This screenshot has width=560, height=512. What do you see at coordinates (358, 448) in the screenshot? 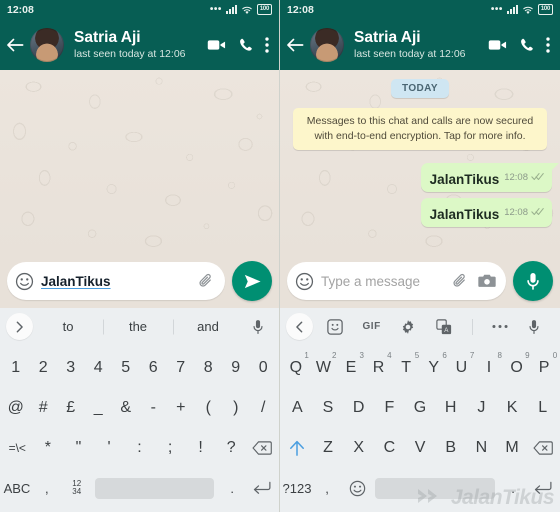
I see `key-X: X` at bounding box center [358, 448].